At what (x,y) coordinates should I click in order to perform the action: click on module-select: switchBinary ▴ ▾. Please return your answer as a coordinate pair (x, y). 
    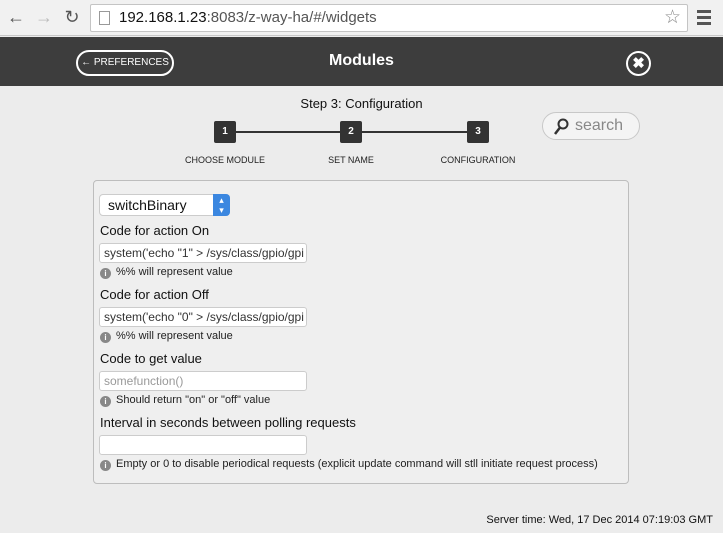
    Looking at the image, I should click on (164, 205).